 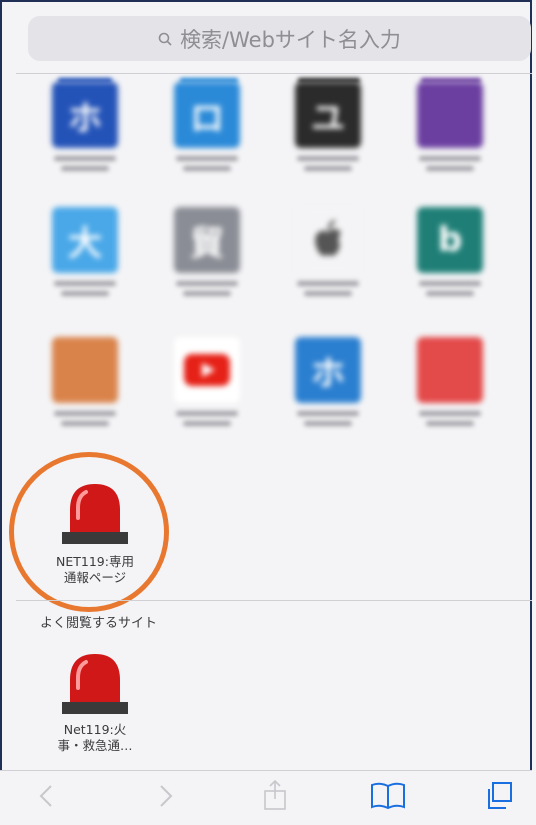 What do you see at coordinates (207, 115) in the screenshot?
I see `blurred-favorite-2-image: ロ` at bounding box center [207, 115].